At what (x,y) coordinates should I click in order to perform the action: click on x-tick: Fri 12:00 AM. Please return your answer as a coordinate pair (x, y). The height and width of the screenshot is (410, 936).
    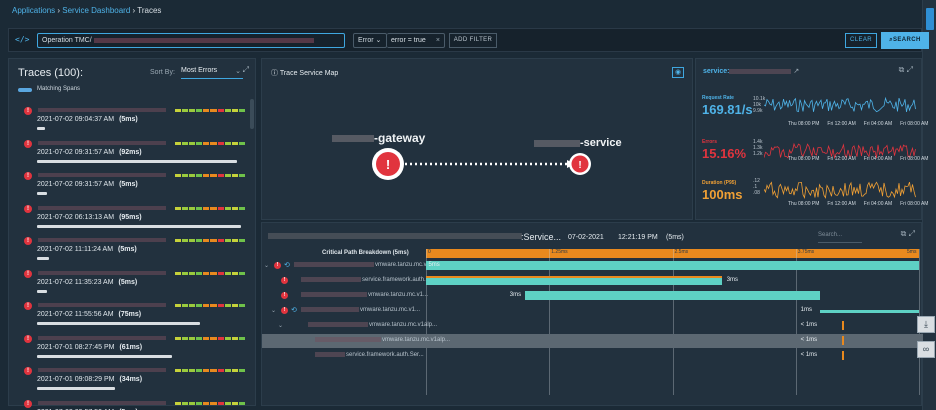
    Looking at the image, I should click on (841, 204).